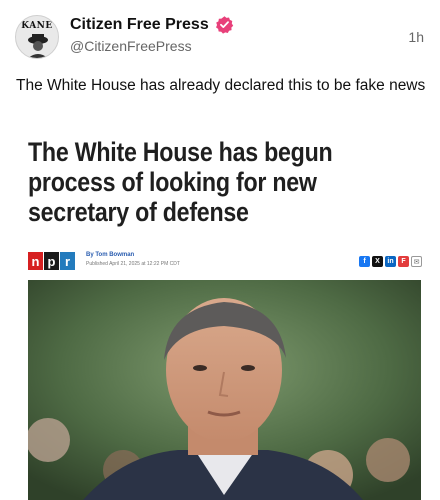  I want to click on flipboard-icon: F, so click(403, 261).